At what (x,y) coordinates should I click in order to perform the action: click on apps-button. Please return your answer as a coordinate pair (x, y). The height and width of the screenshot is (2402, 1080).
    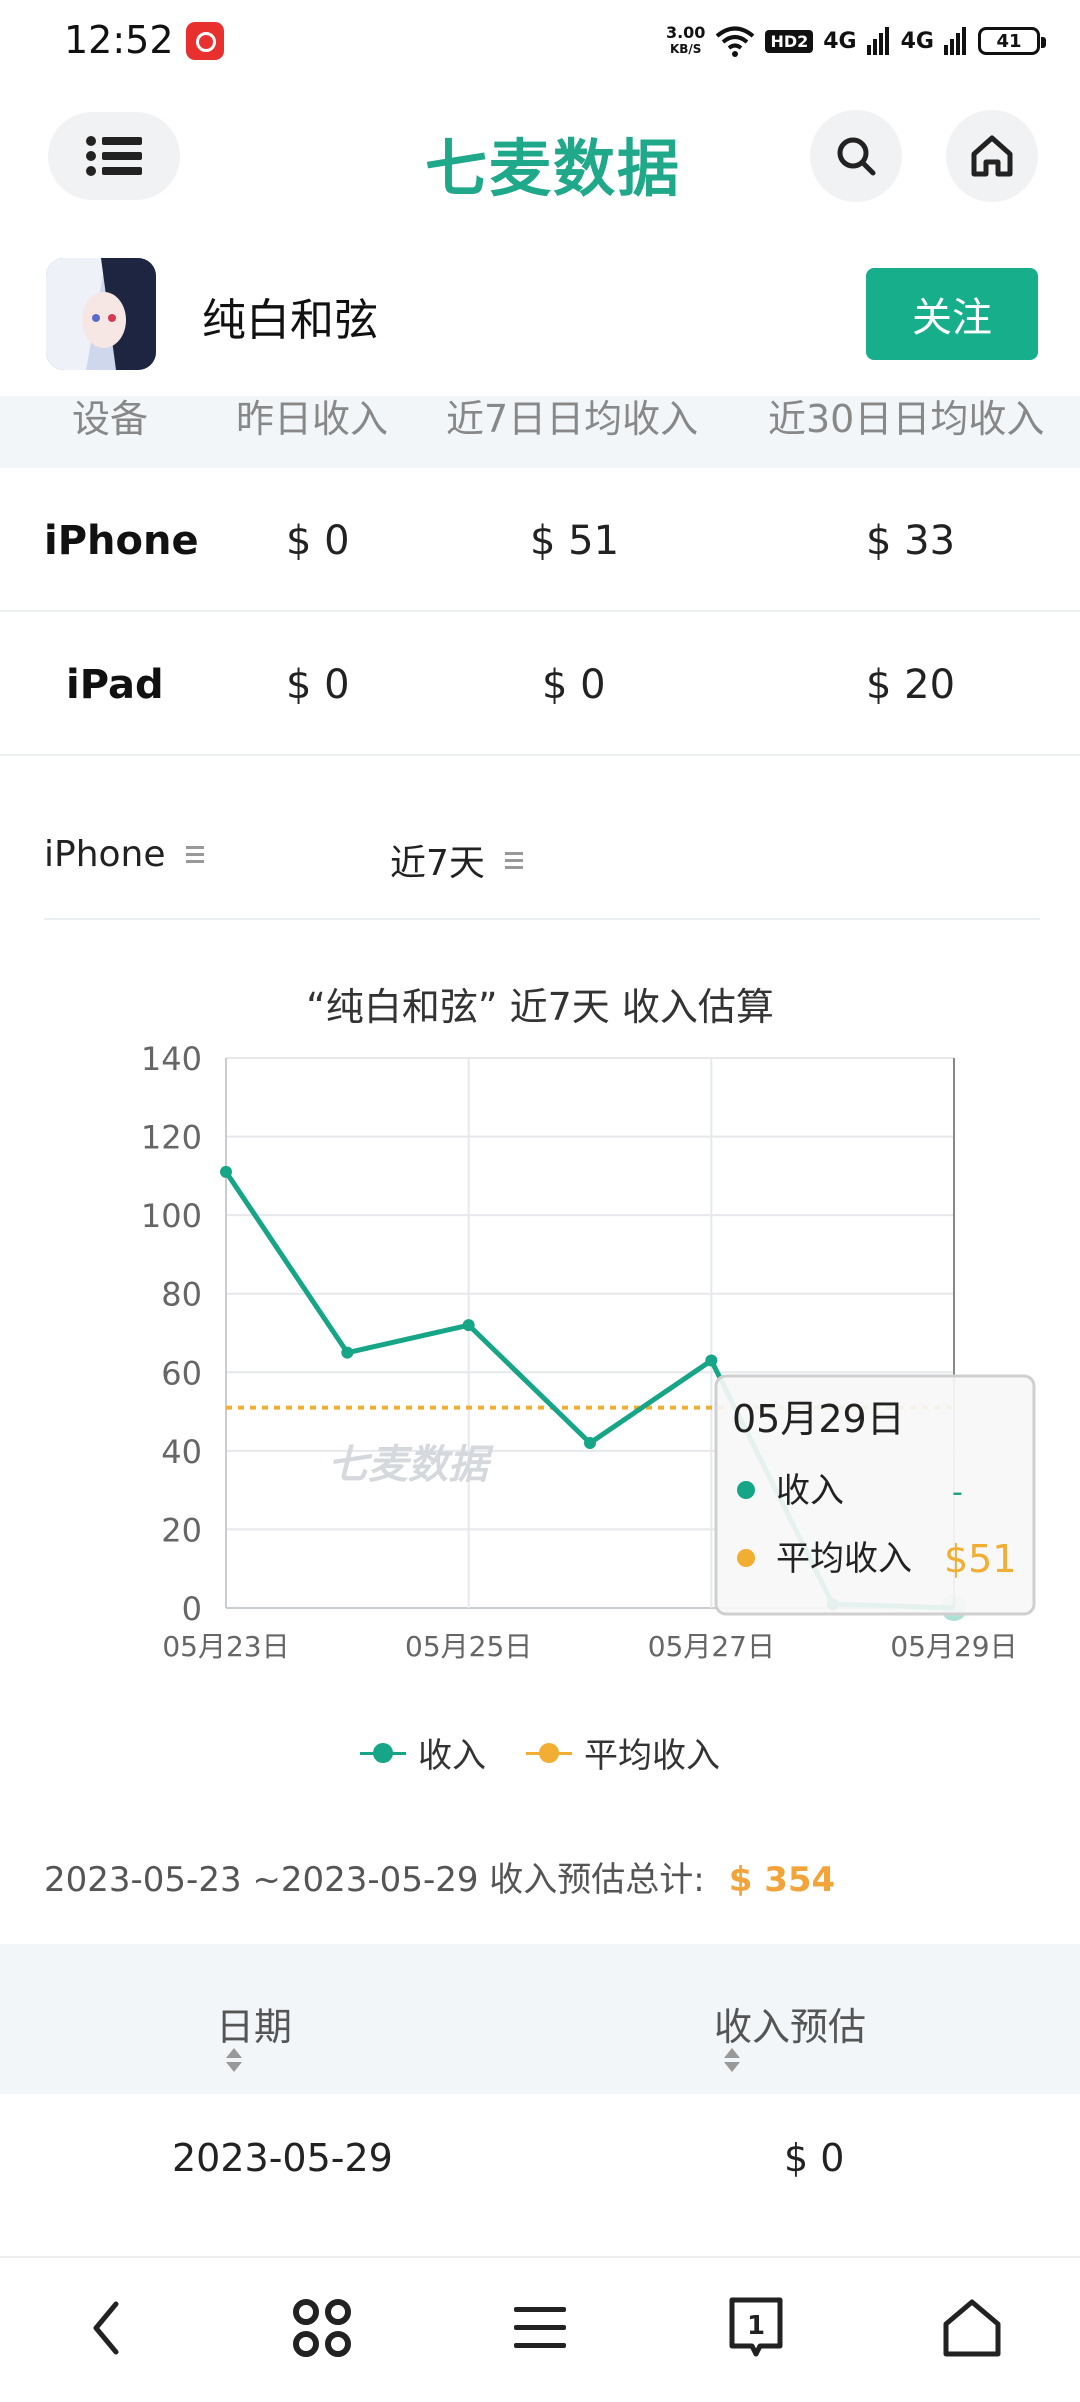
    Looking at the image, I should click on (322, 2328).